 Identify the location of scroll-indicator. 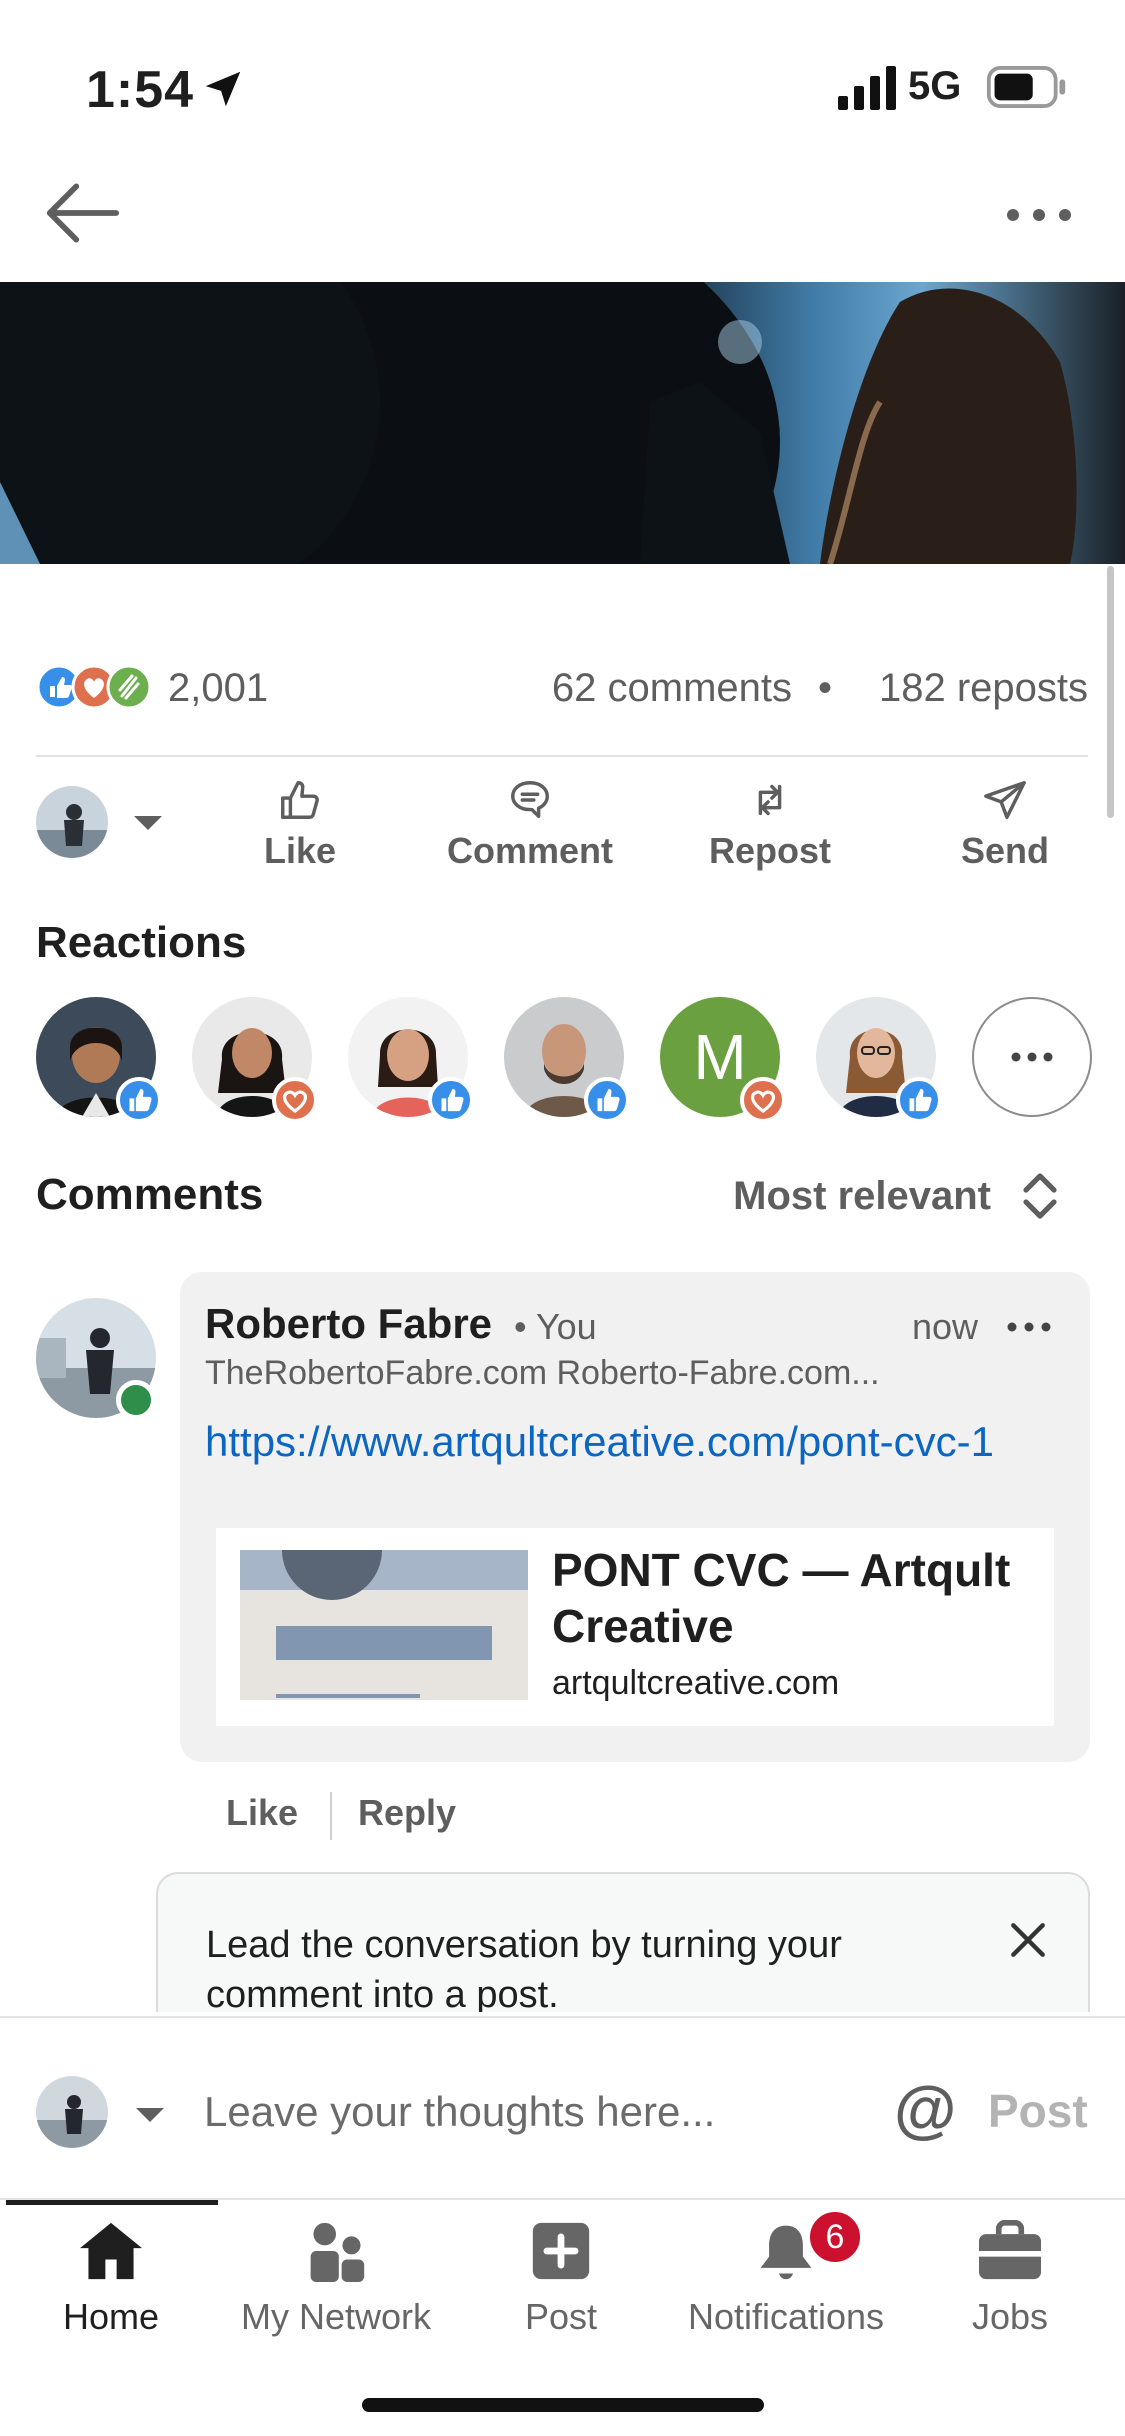
(1110, 692).